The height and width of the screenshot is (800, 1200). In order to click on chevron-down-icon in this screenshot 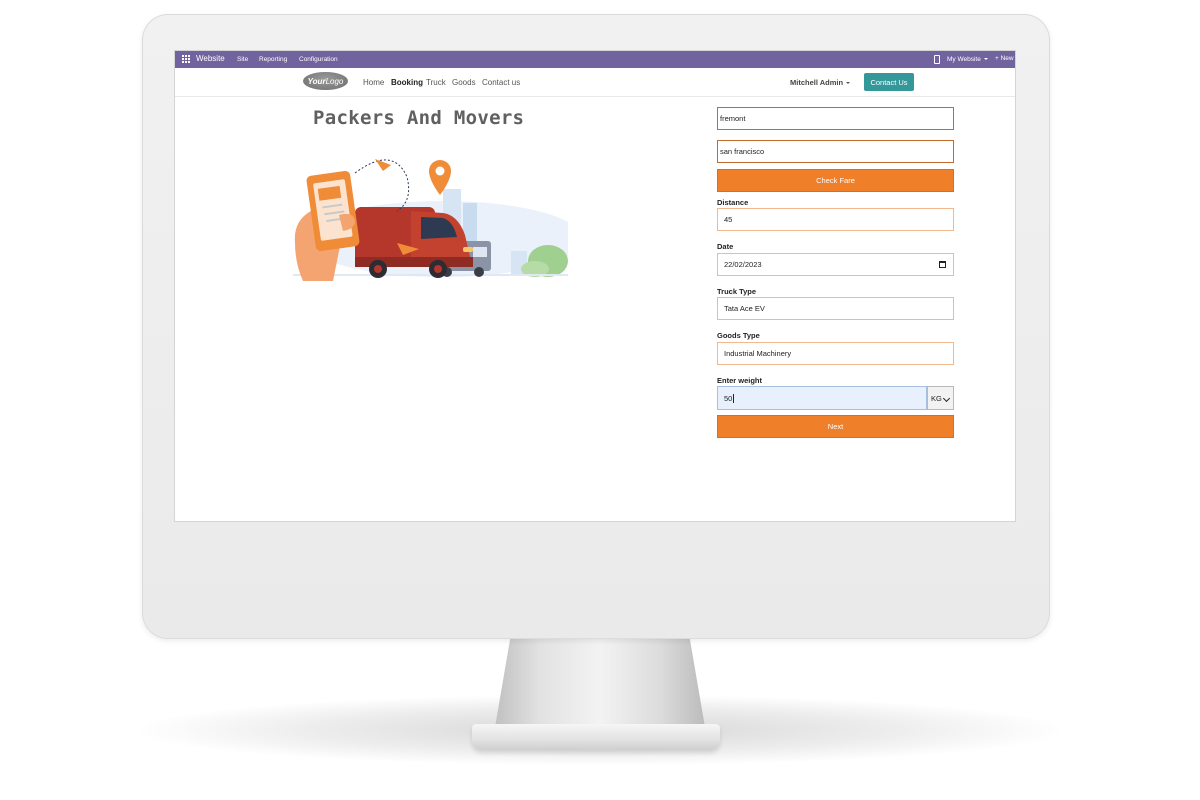, I will do `click(946, 398)`.